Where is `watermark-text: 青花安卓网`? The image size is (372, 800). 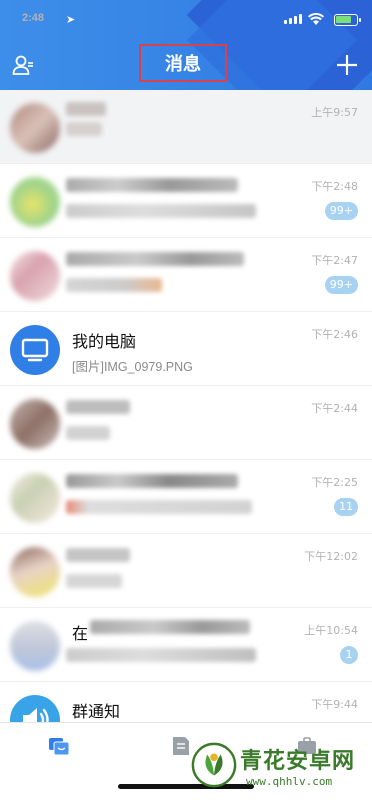
watermark-text: 青花安卓网 is located at coordinates (298, 761).